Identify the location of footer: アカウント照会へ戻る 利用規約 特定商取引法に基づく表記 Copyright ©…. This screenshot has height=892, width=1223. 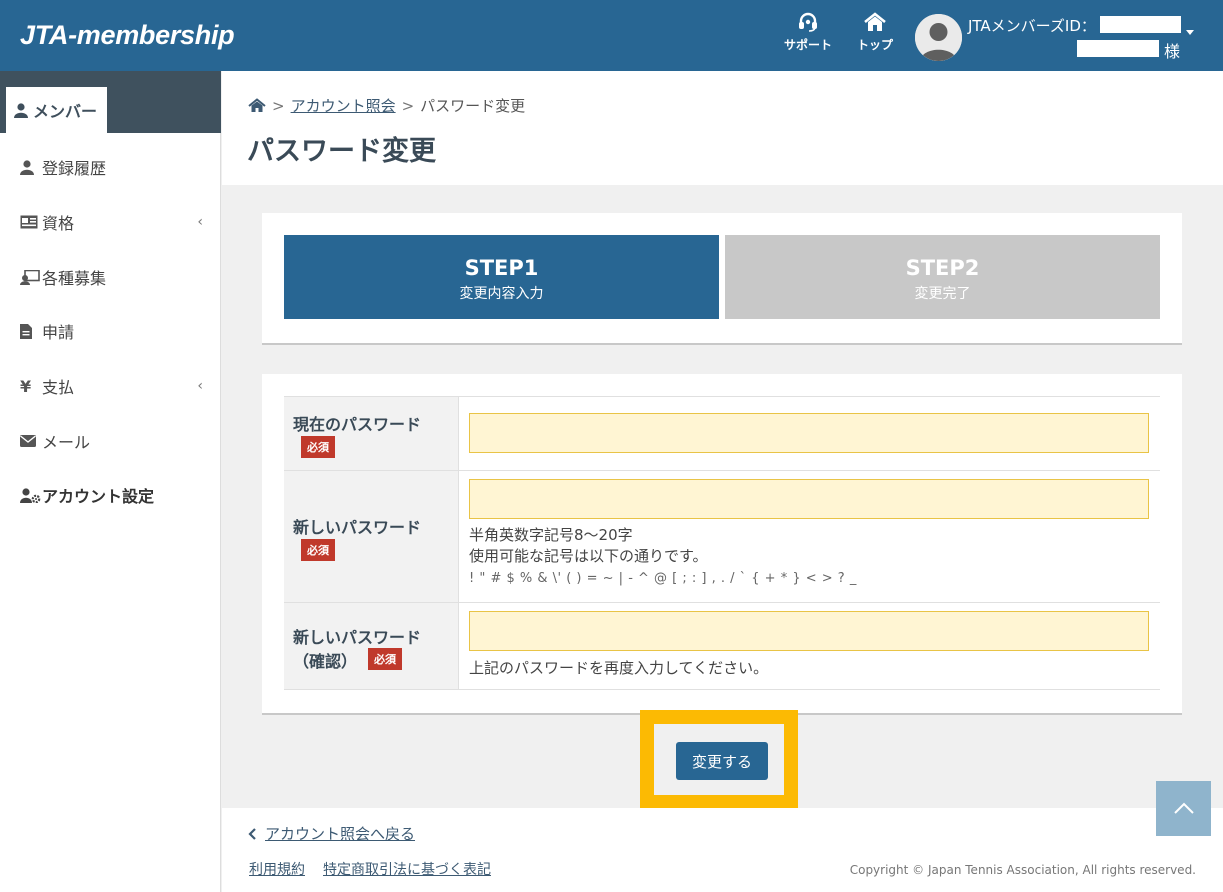
(722, 850).